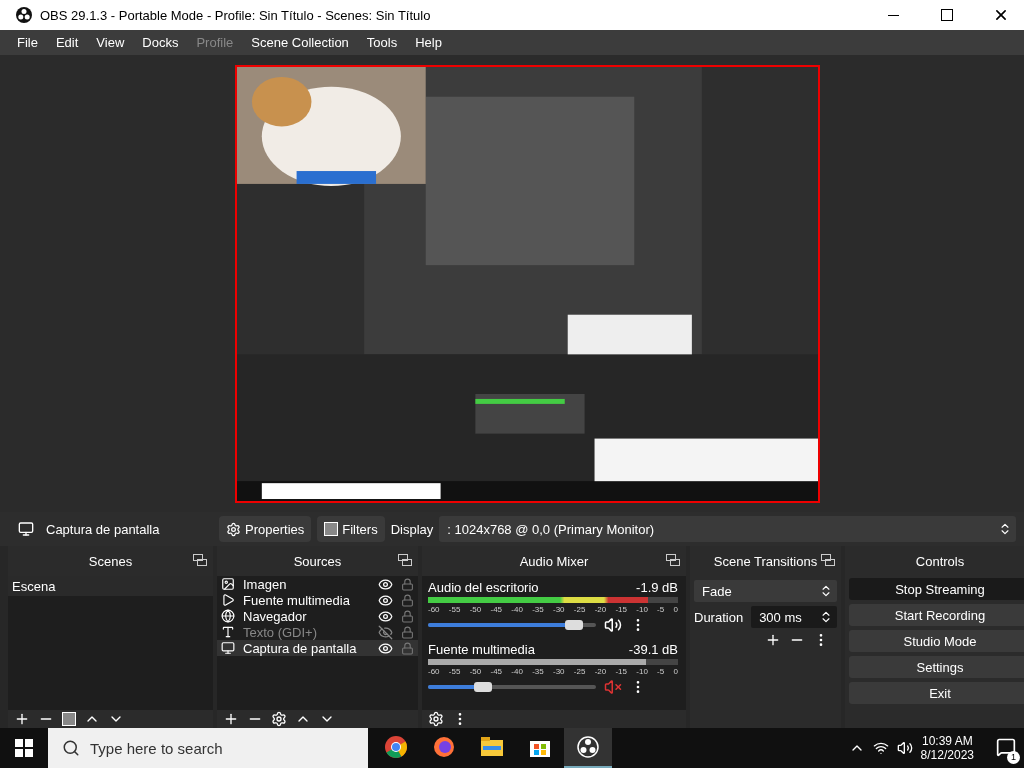 Image resolution: width=1024 pixels, height=768 pixels. I want to click on gear-icon, so click(233, 529).